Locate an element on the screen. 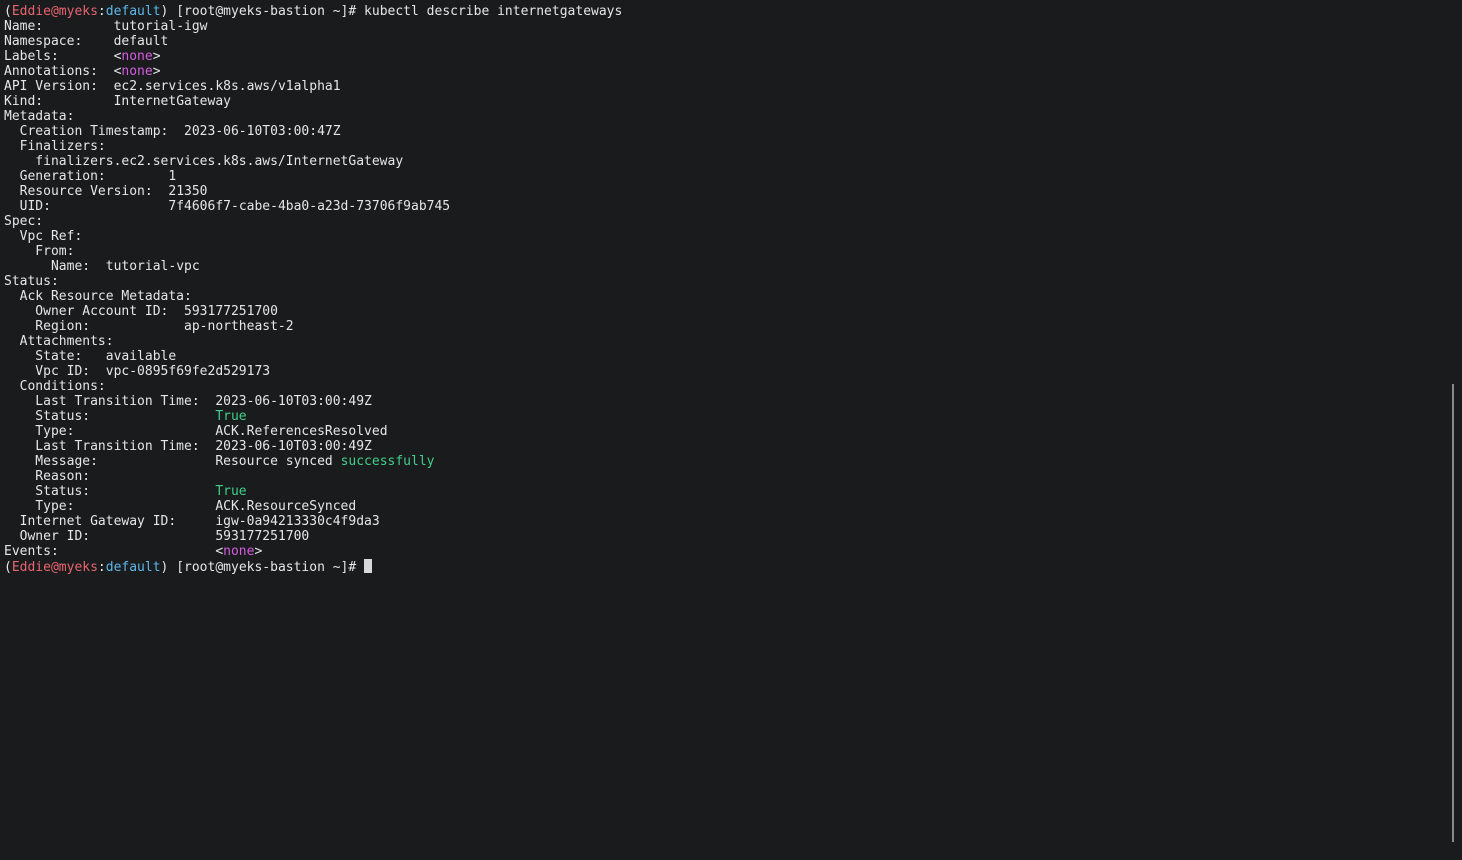 This screenshot has width=1462, height=860. command-text: kubectl describe internetgateways is located at coordinates (493, 11).